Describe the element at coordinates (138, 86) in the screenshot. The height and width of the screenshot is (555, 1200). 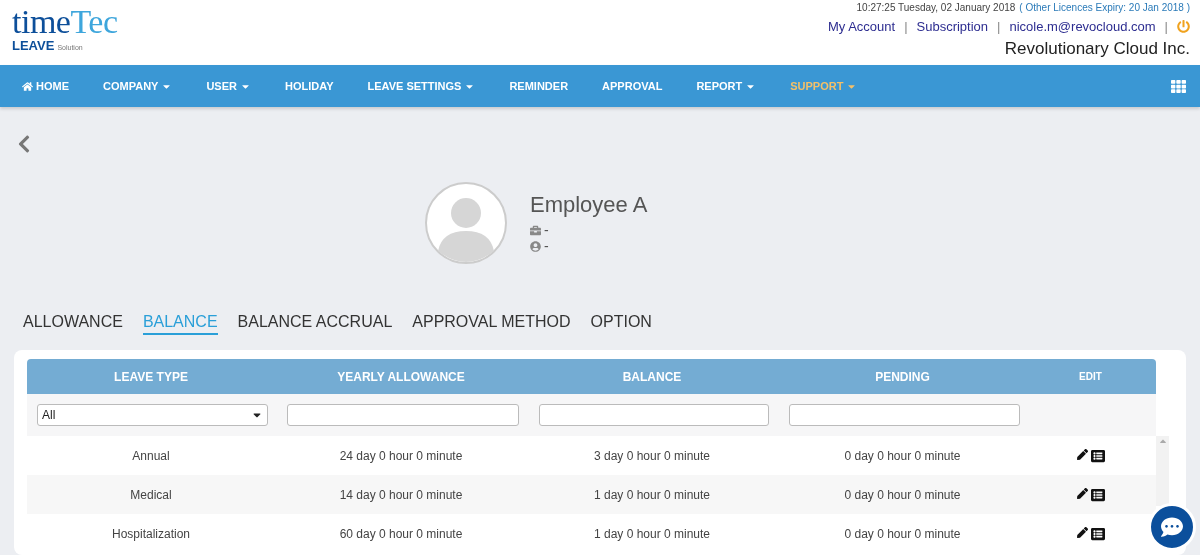
I see `nav-item: COMPANY` at that location.